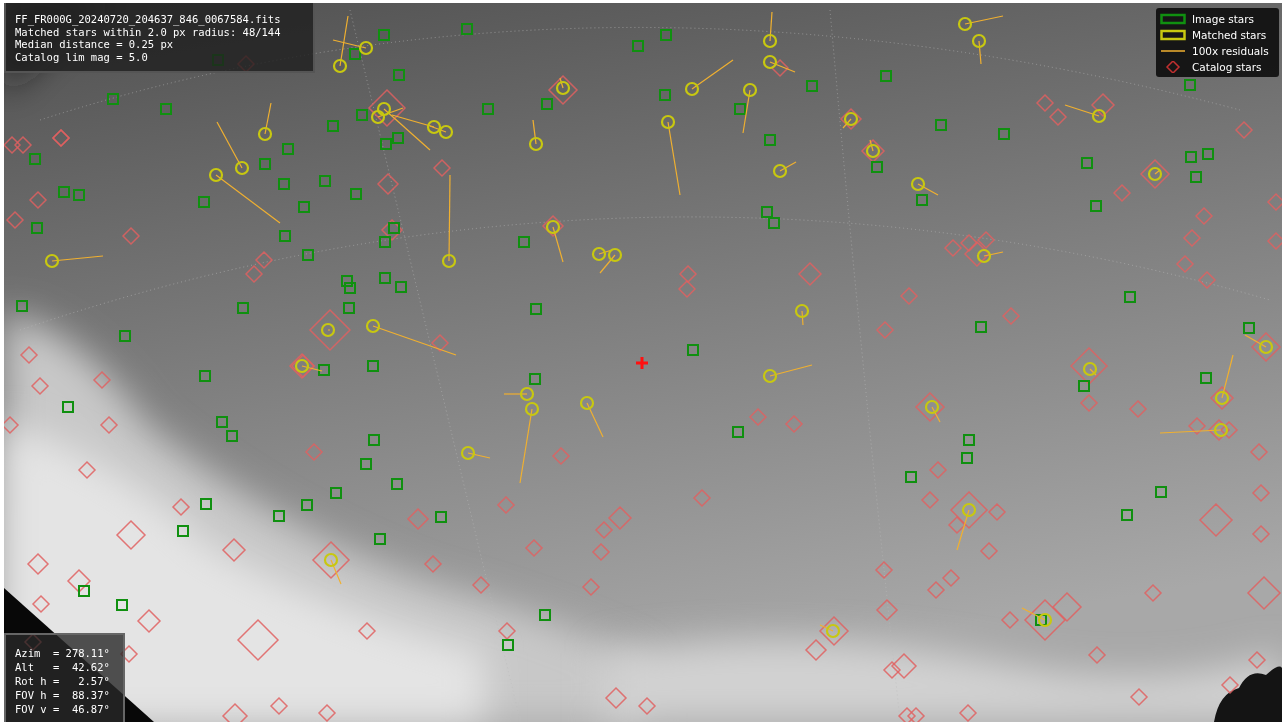  I want to click on pointing-text: FOV h = 88.37°, so click(63, 695).